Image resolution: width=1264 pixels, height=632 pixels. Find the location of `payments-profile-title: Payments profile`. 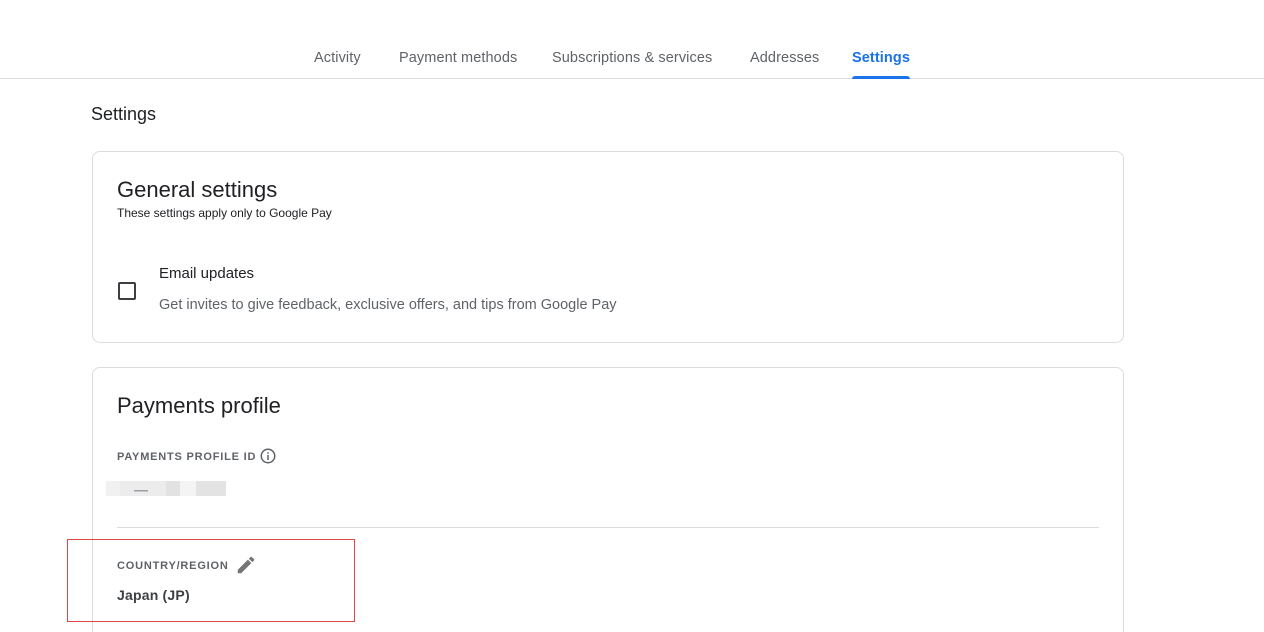

payments-profile-title: Payments profile is located at coordinates (199, 405).